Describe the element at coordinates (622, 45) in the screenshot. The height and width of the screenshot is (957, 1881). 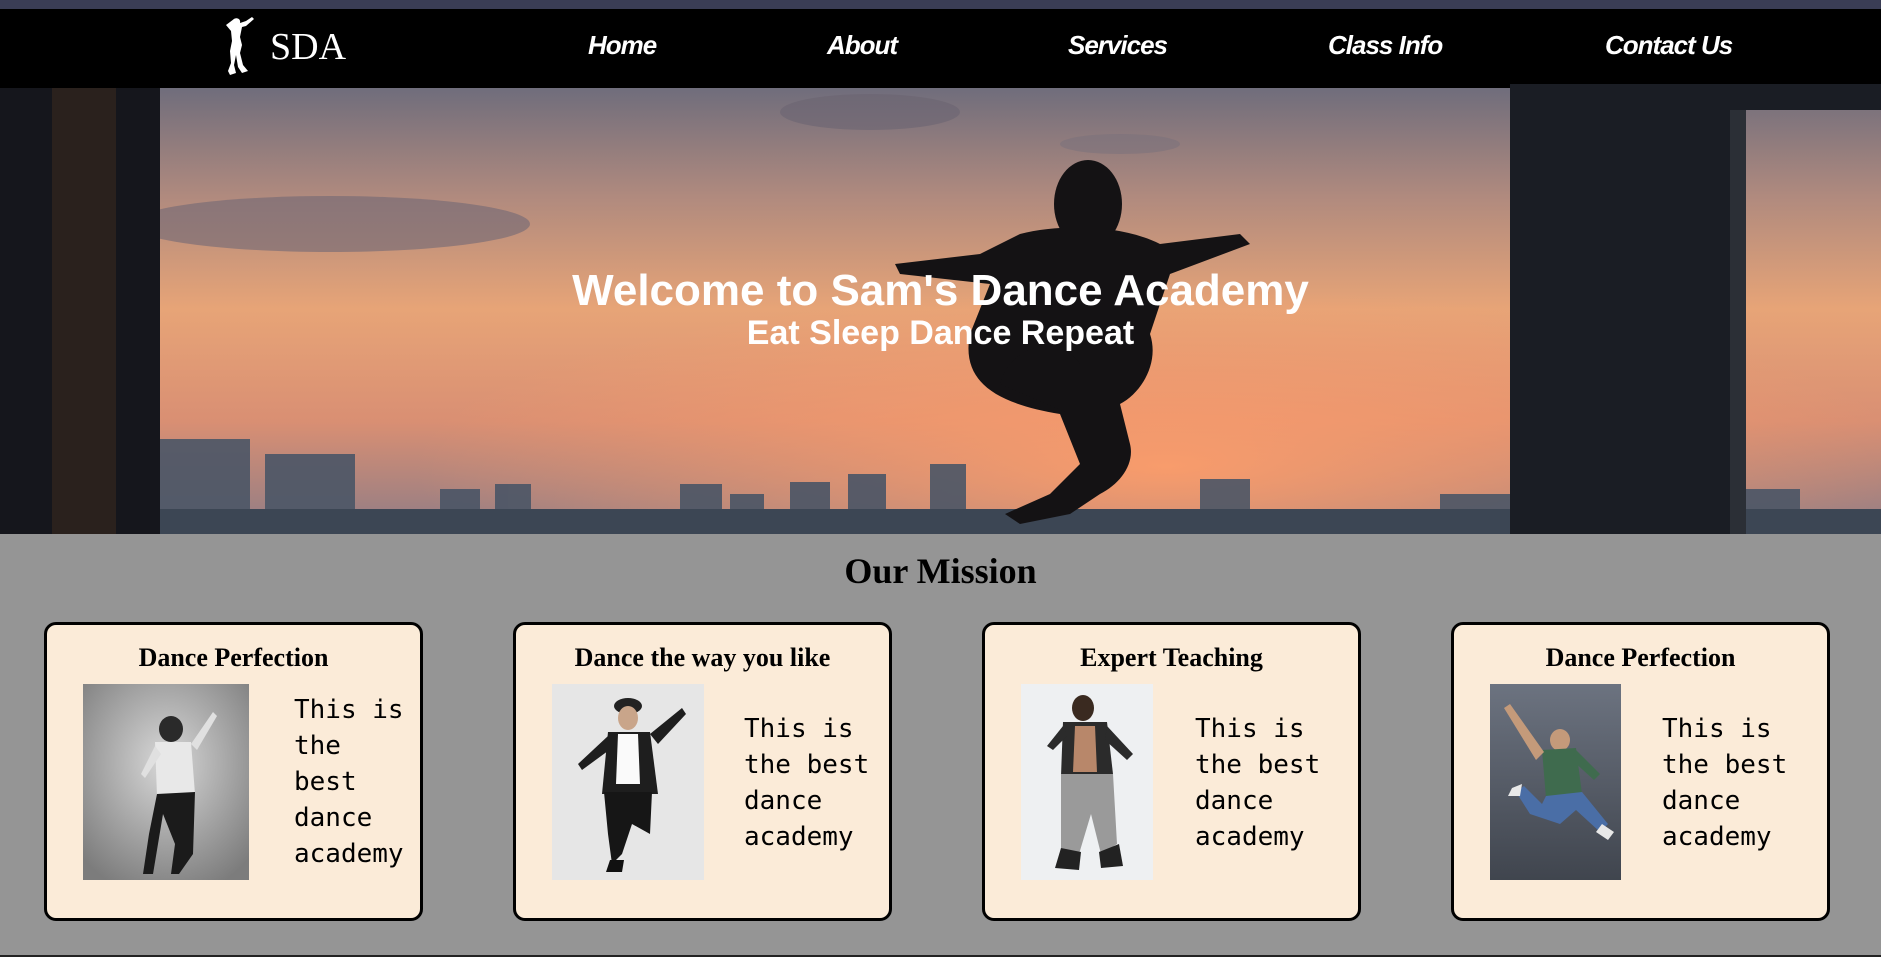
I see `nav-home: Home` at that location.